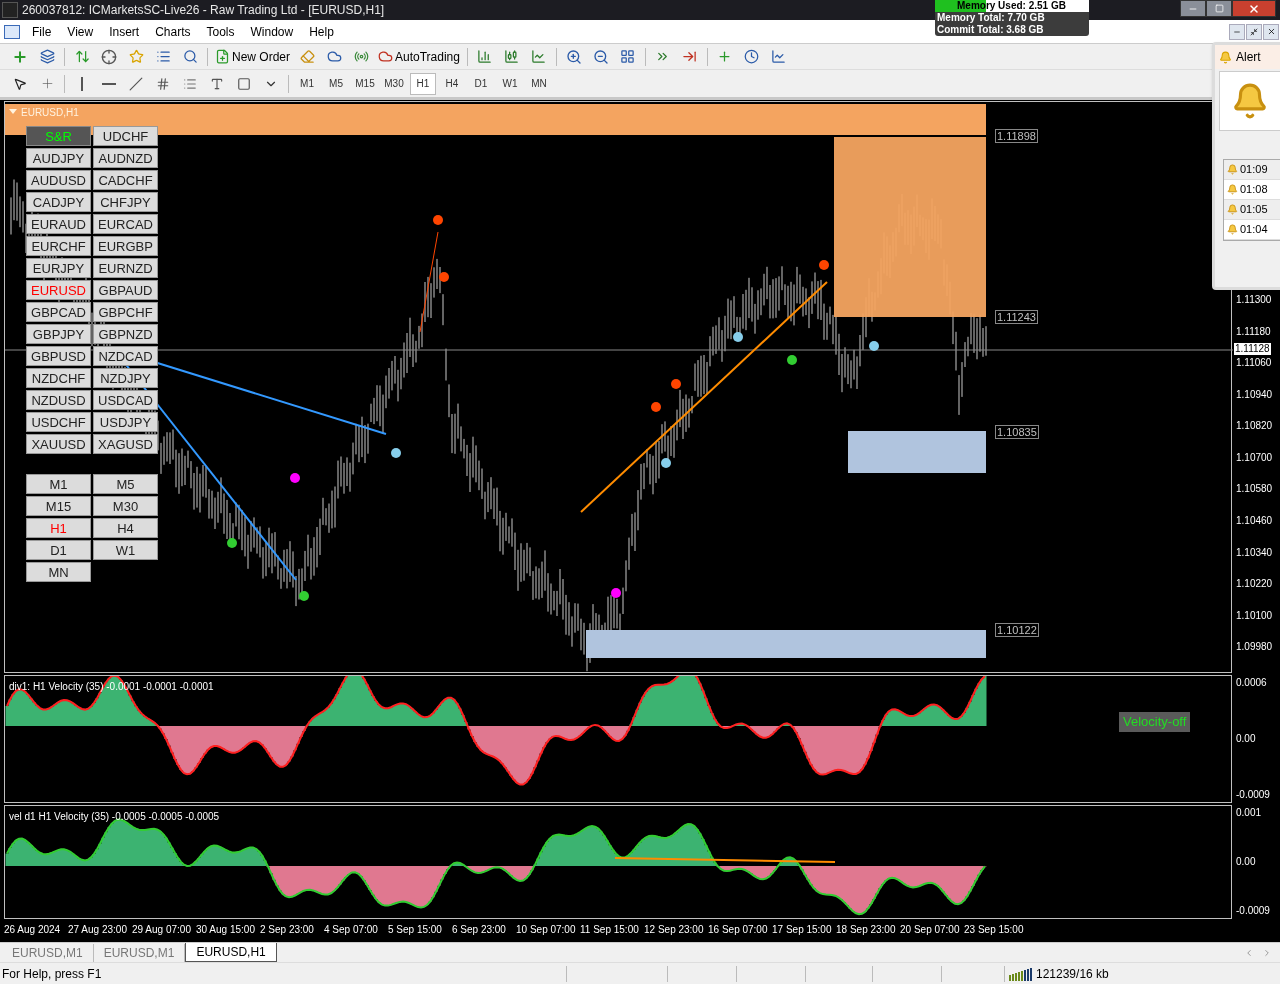  I want to click on date-axis-label: 30 Aug 15:00, so click(225, 929).